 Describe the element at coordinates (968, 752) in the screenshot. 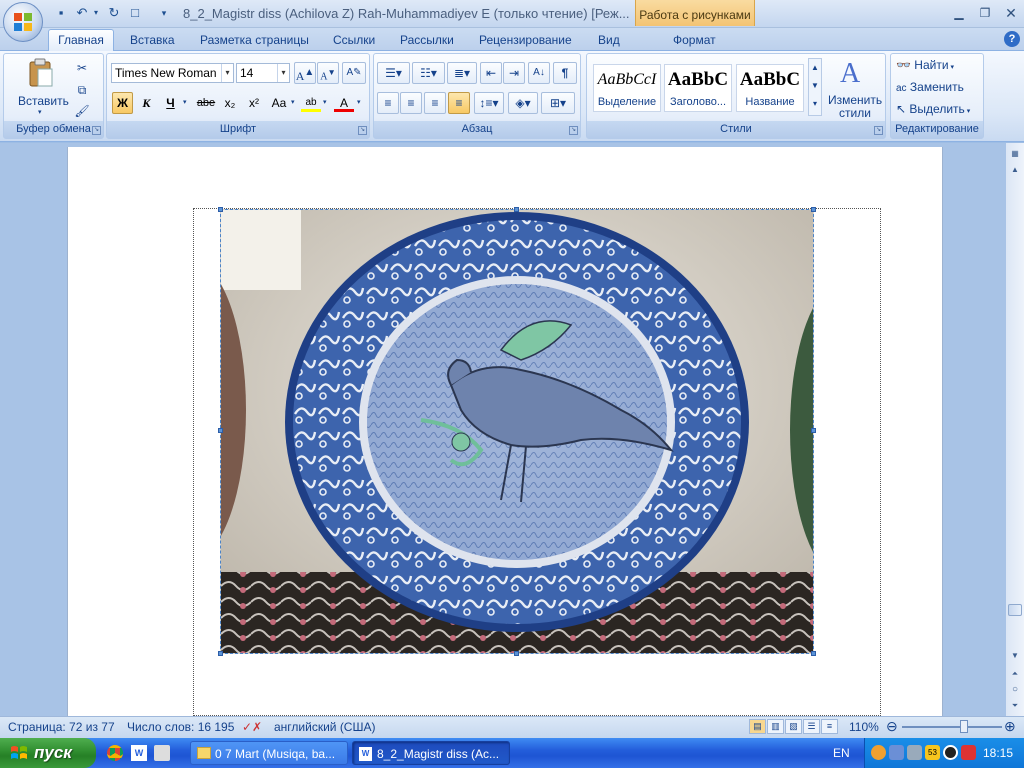

I see `tray-security-icon` at that location.